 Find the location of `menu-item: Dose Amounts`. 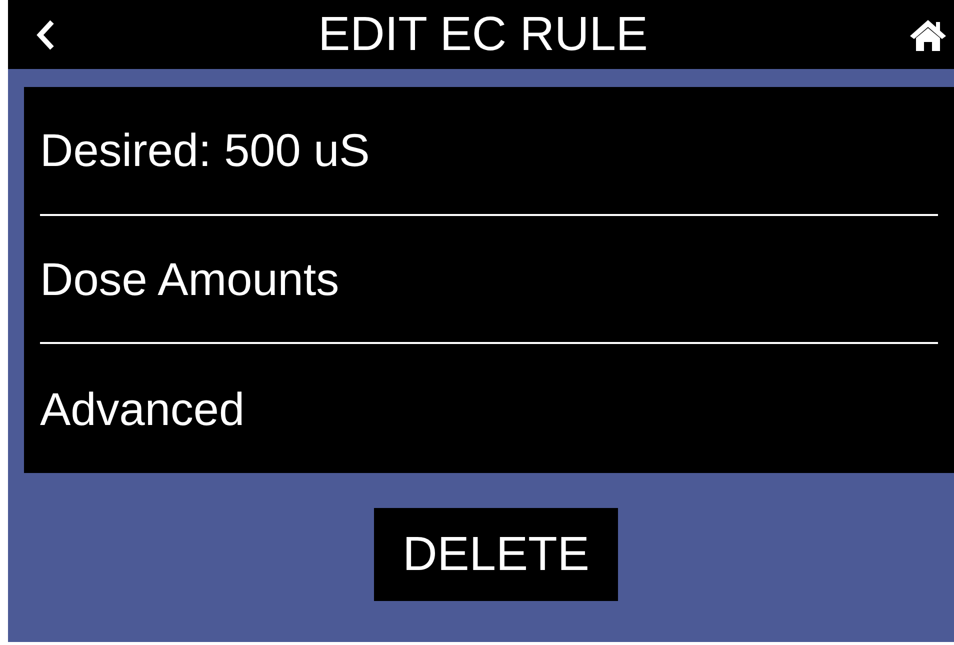

menu-item: Dose Amounts is located at coordinates (190, 279).